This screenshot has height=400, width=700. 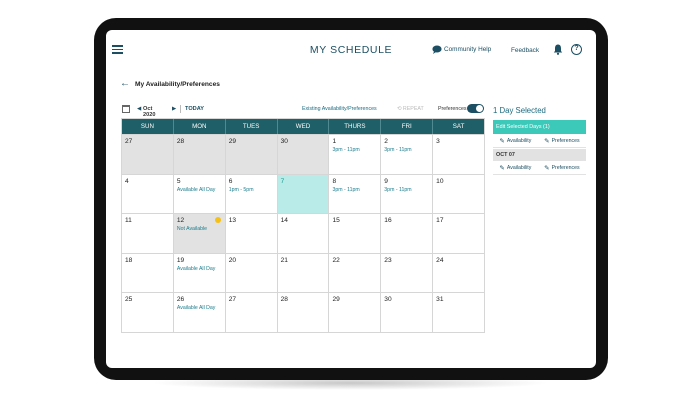 What do you see at coordinates (386, 141) in the screenshot?
I see `day-number: 2` at bounding box center [386, 141].